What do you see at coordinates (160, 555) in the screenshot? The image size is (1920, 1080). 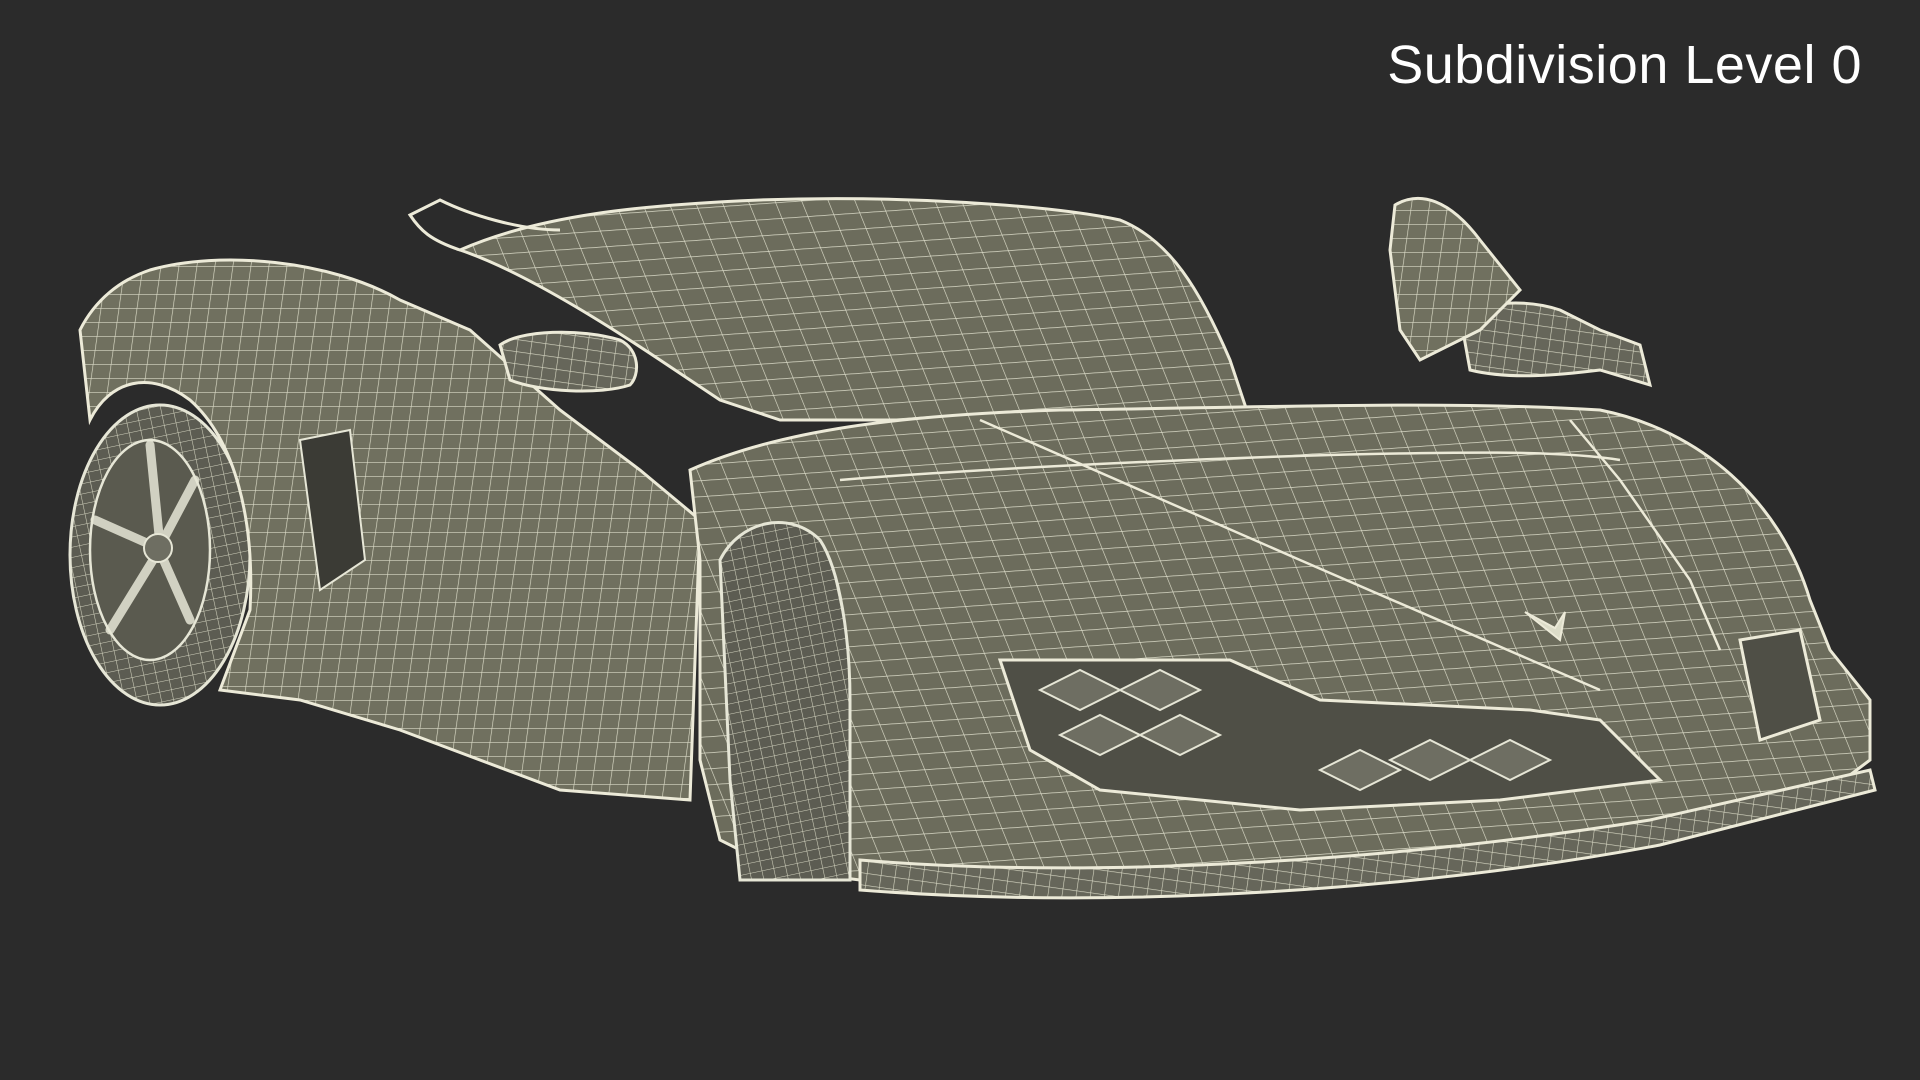 I see `rear-wheel` at bounding box center [160, 555].